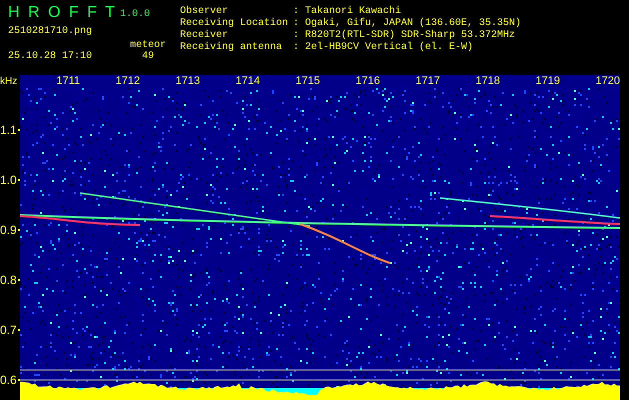 The height and width of the screenshot is (400, 629). Describe the element at coordinates (8, 230) in the screenshot. I see `y-tick-label: 0.9` at that location.